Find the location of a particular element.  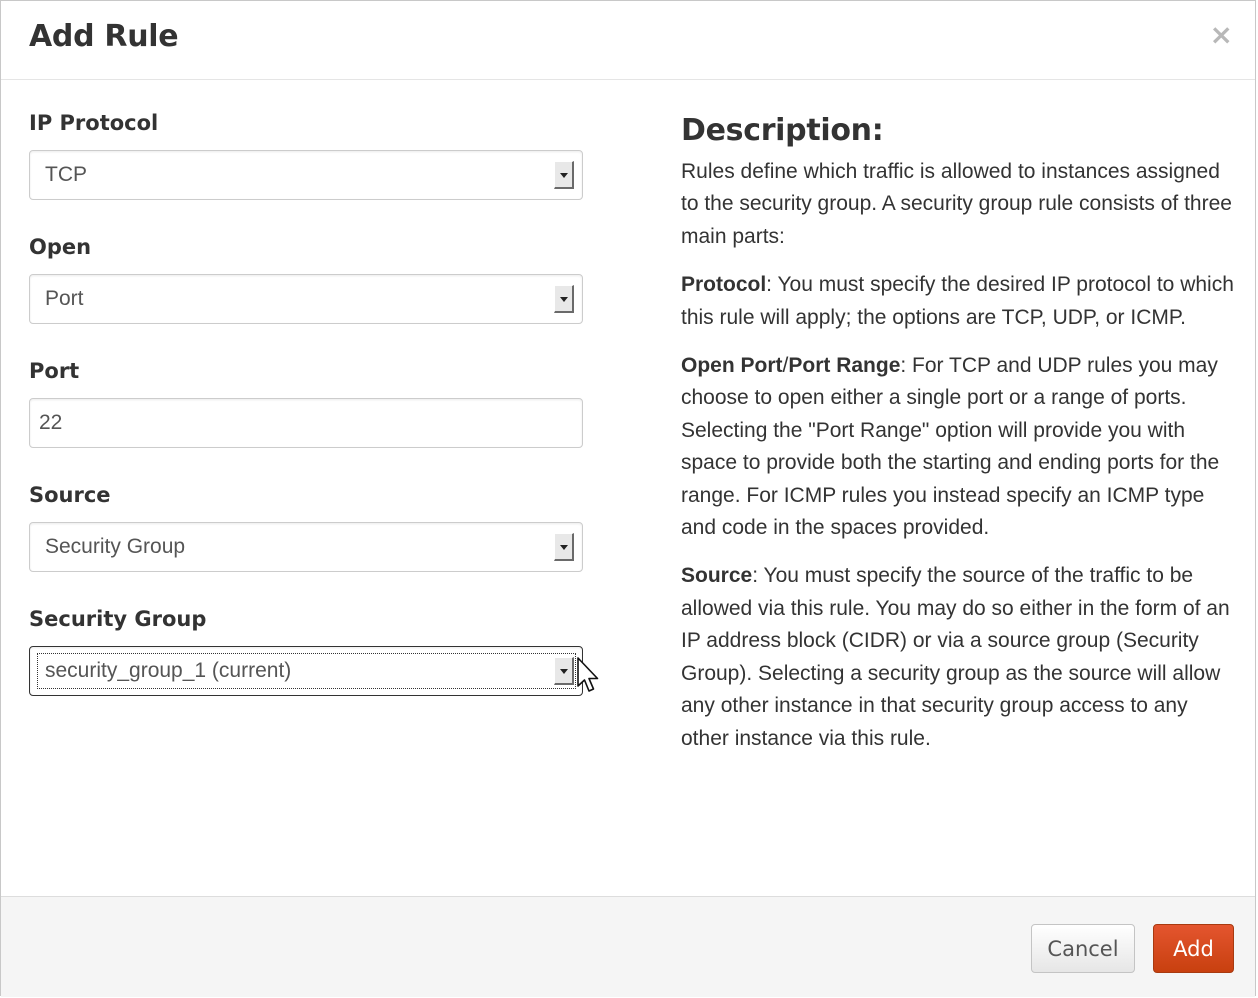

port-value: 22 is located at coordinates (51, 422).